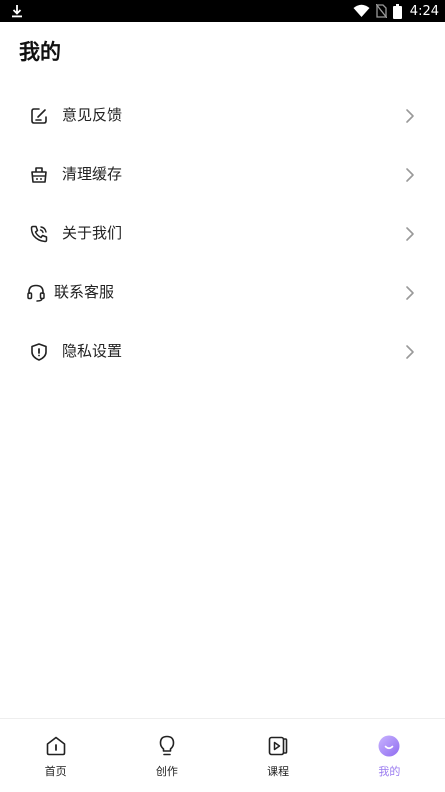 This screenshot has width=445, height=792. I want to click on nav-item-label: 首页, so click(55, 771).